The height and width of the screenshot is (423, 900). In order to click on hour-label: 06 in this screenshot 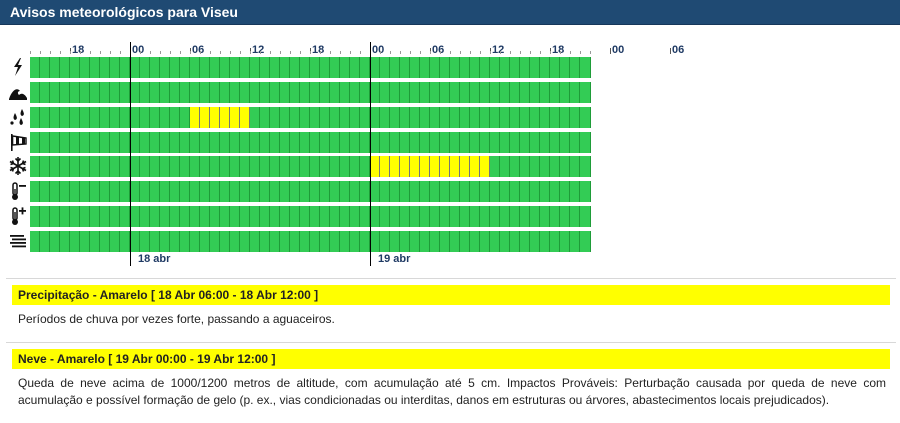, I will do `click(438, 50)`.